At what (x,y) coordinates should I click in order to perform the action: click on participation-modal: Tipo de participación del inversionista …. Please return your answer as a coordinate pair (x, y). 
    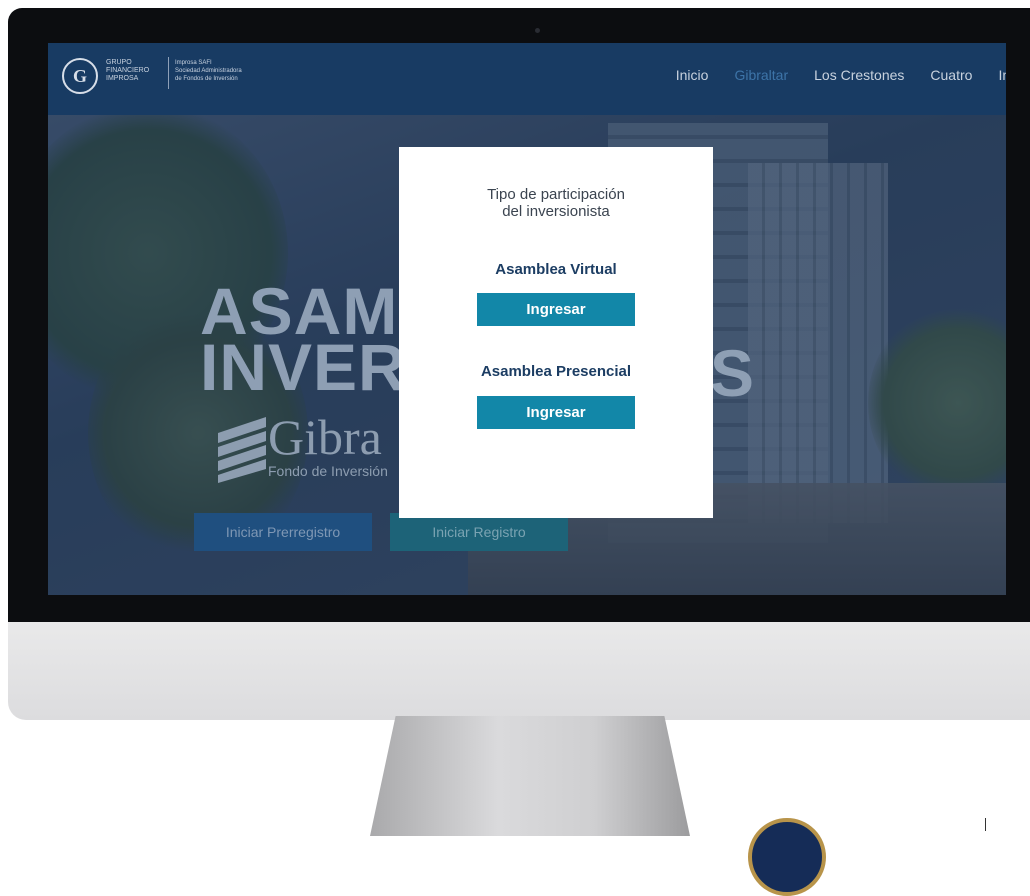
    Looking at the image, I should click on (556, 332).